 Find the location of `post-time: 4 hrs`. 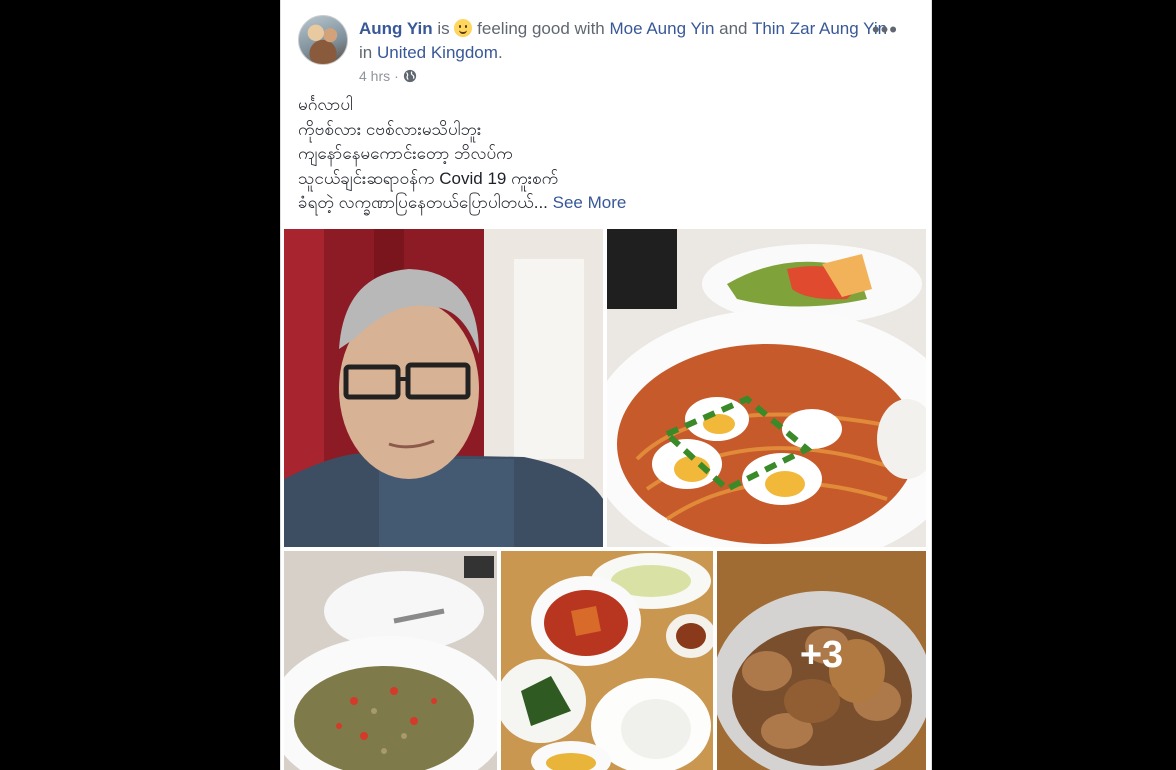

post-time: 4 hrs is located at coordinates (374, 76).